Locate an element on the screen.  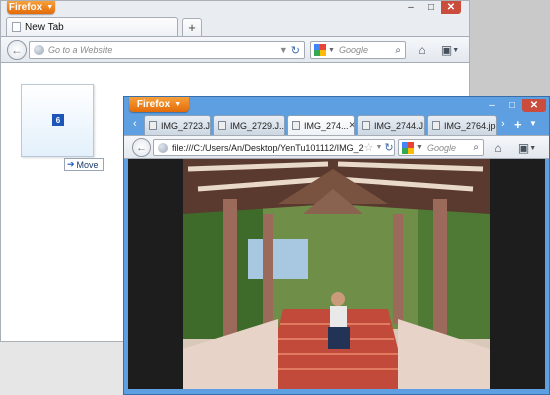
window-controls-front: – □ ✕ is located at coordinates (514, 105).